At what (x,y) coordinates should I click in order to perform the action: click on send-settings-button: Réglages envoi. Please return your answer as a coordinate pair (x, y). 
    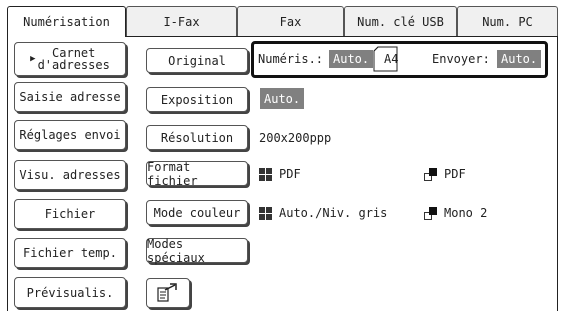
    Looking at the image, I should click on (70, 135).